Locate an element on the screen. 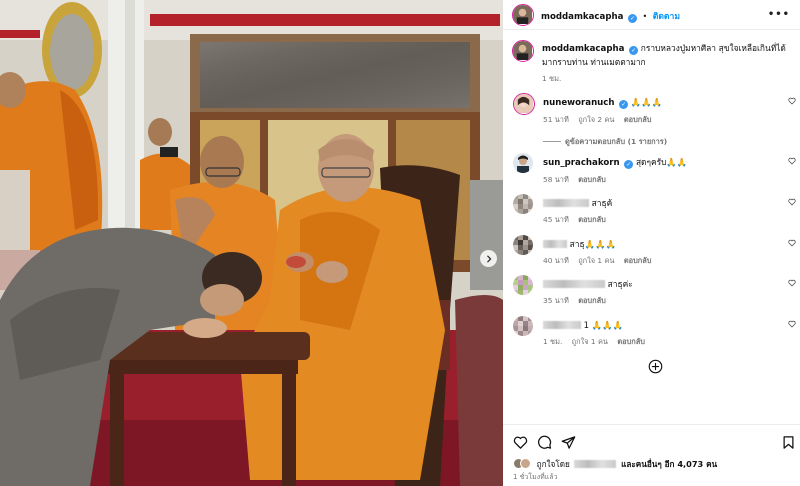 The width and height of the screenshot is (800, 486). view-replies-button: ดูข้อความตอบกลับ (1 รายการ) is located at coordinates (616, 141).